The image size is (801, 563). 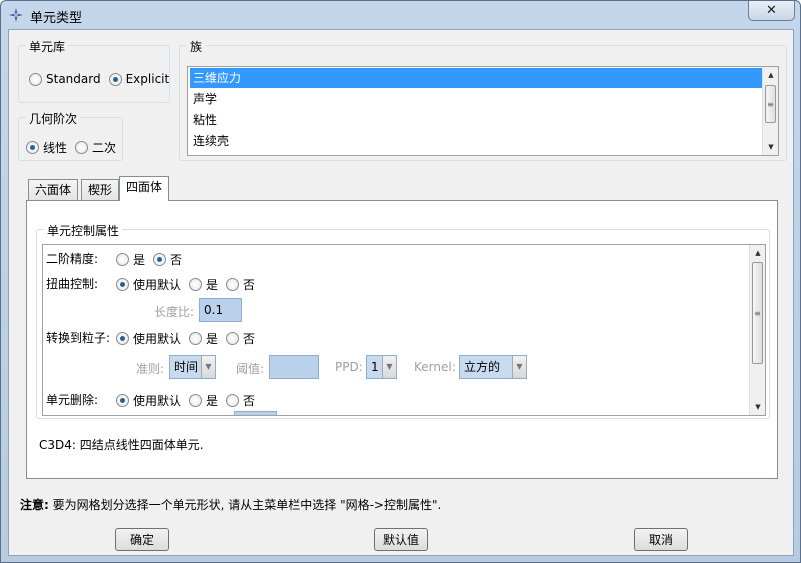 I want to click on convert-no-label: 否, so click(x=249, y=339).